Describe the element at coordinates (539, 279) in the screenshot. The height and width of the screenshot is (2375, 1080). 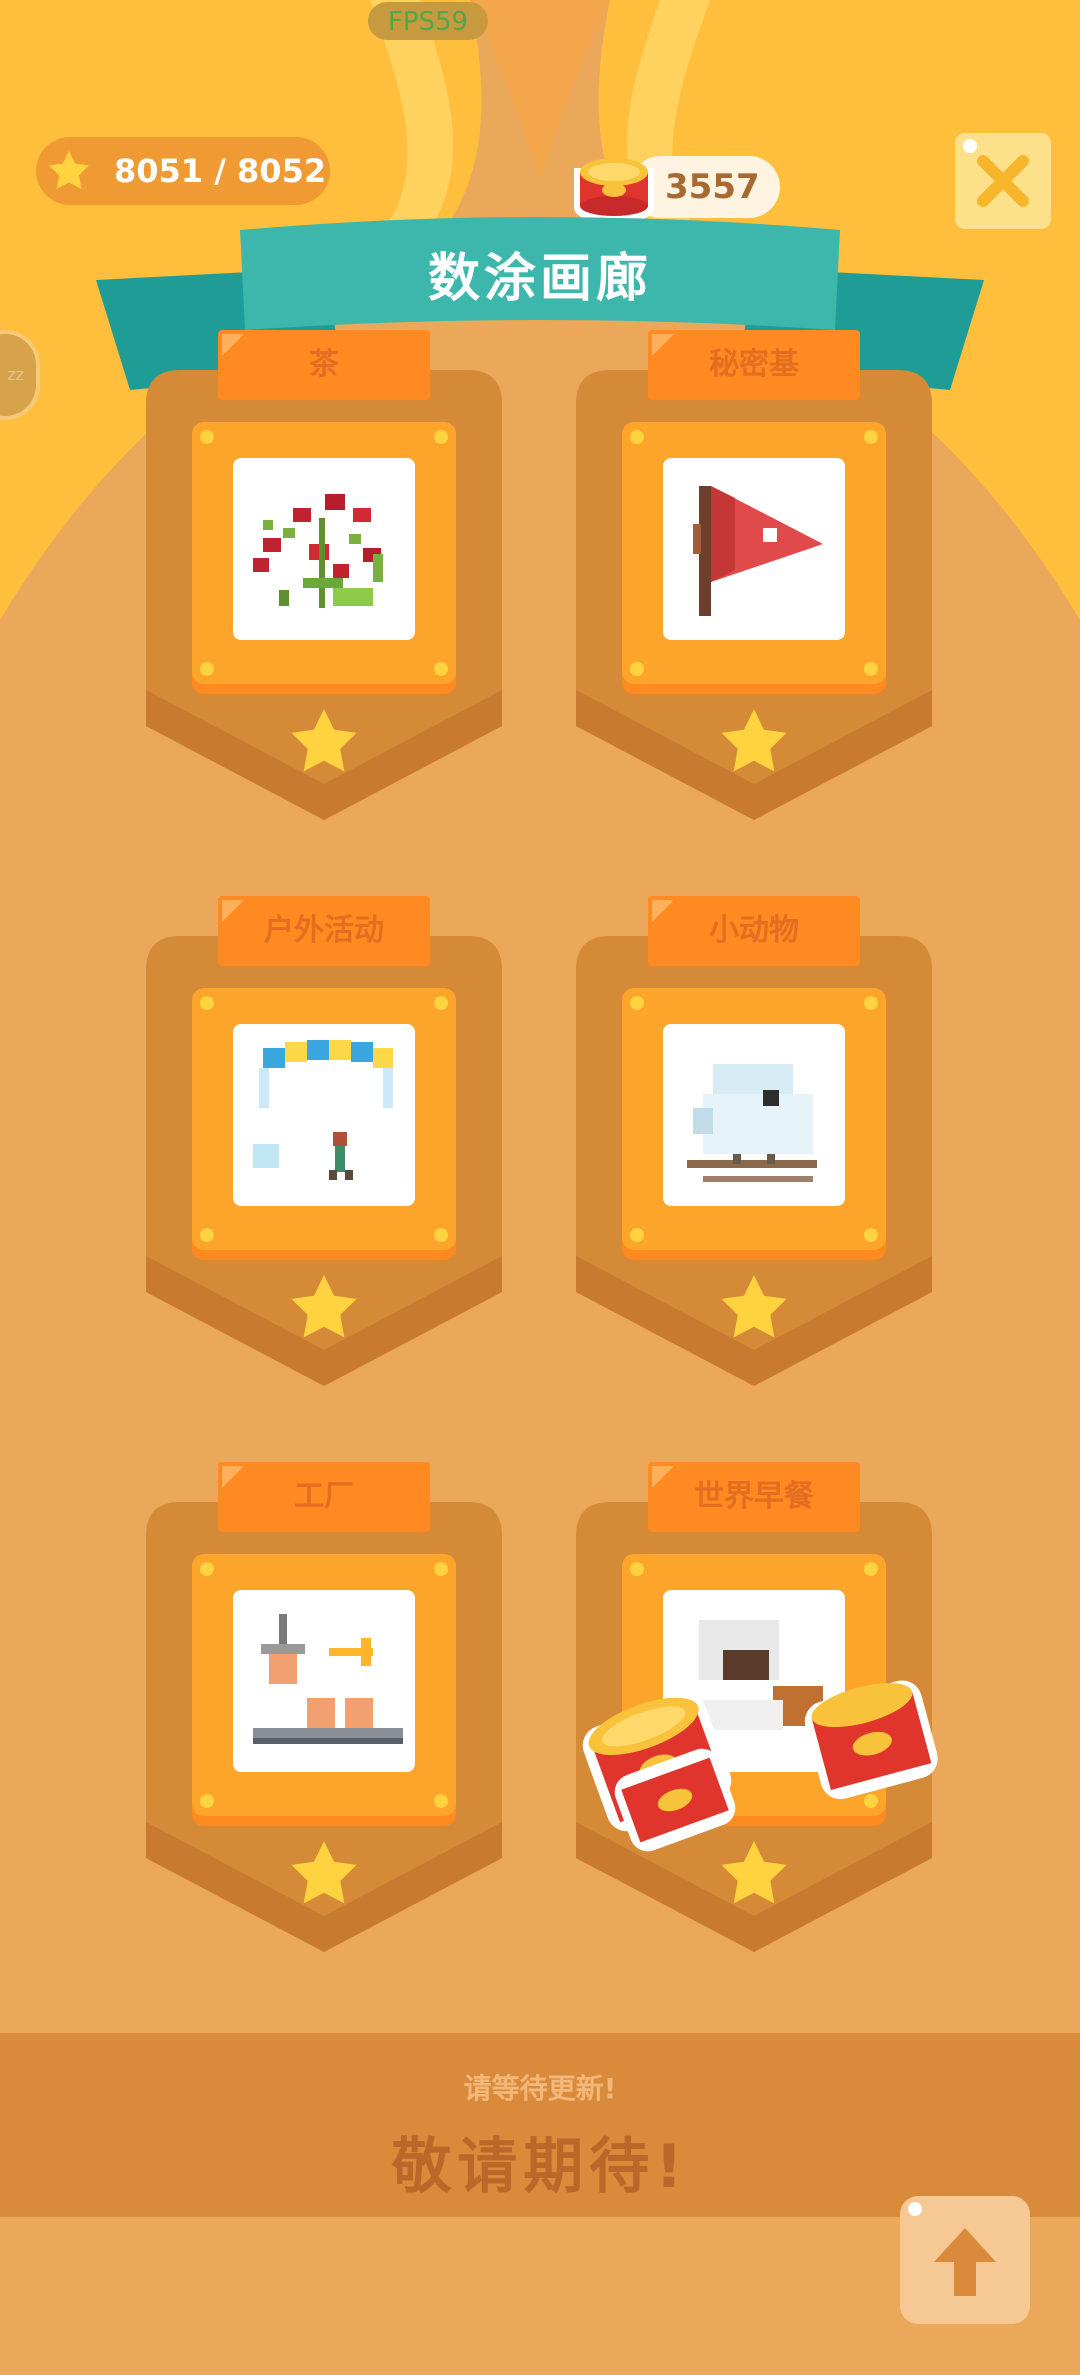
I see `page-title: 数涂画廊` at that location.